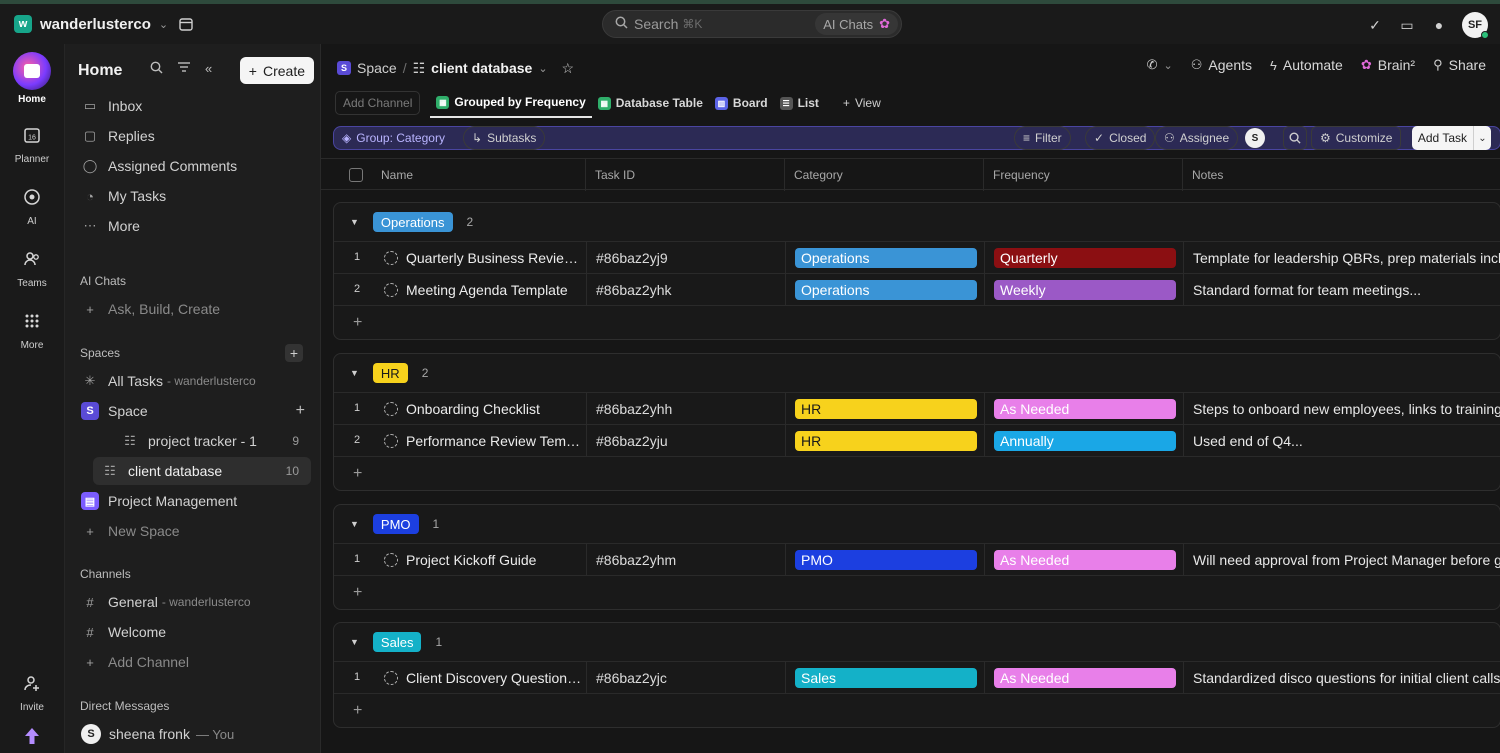  What do you see at coordinates (186, 24) in the screenshot?
I see `calendar-icon` at bounding box center [186, 24].